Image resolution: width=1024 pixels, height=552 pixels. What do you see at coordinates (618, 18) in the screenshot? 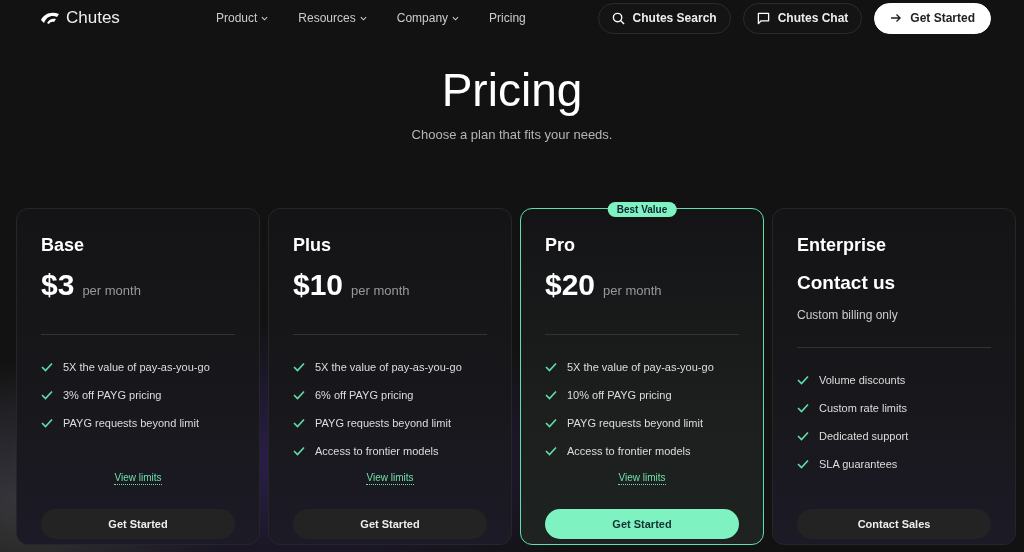
I see `search-icon` at bounding box center [618, 18].